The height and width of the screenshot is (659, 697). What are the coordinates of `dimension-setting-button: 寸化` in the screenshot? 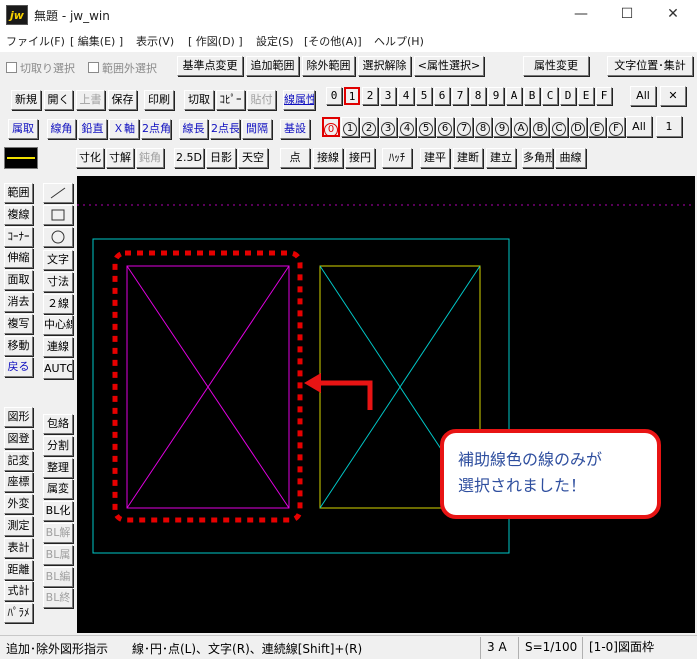 It's located at (90, 158).